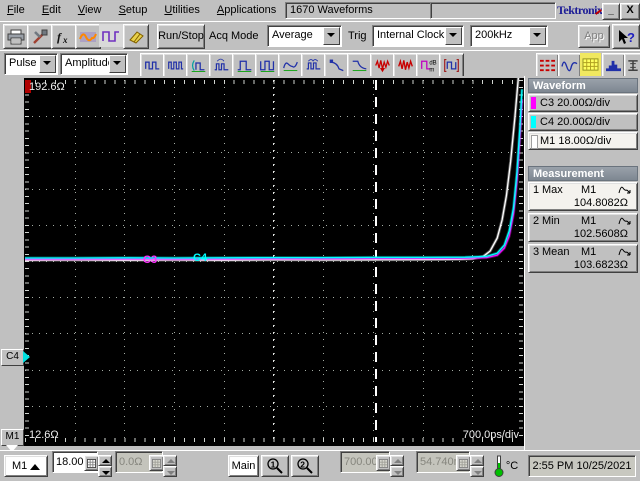  What do you see at coordinates (267, 65) in the screenshot?
I see `meas-neg-pulse-icon` at bounding box center [267, 65].